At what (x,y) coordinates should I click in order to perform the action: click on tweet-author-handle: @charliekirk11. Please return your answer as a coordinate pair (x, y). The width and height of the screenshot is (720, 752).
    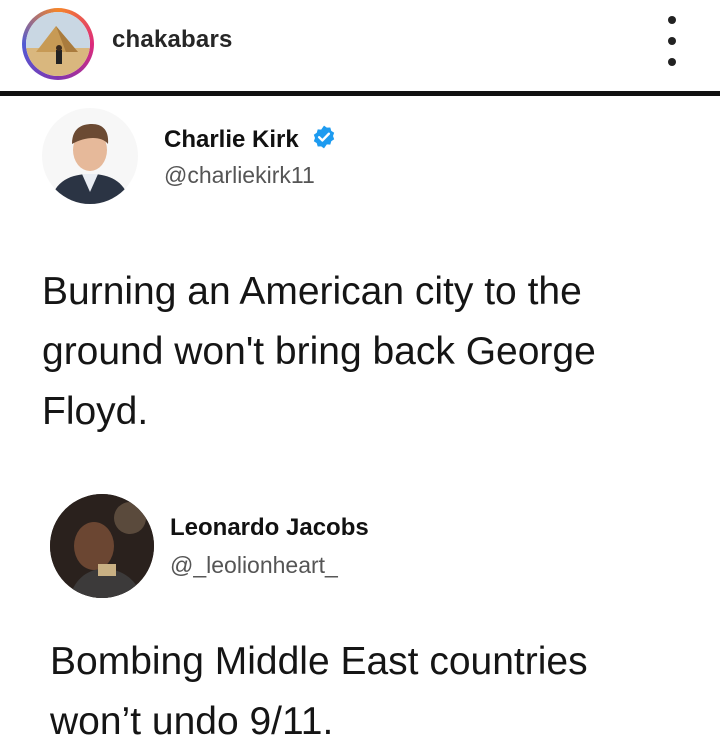
    Looking at the image, I should click on (239, 175).